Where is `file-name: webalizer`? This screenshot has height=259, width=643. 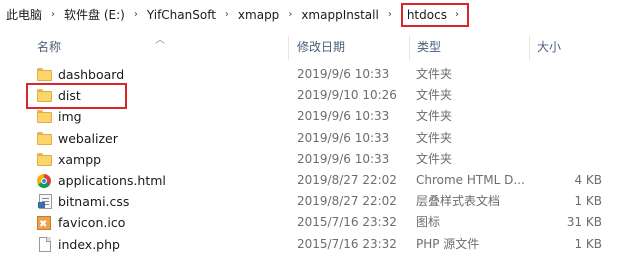
file-name: webalizer is located at coordinates (88, 138).